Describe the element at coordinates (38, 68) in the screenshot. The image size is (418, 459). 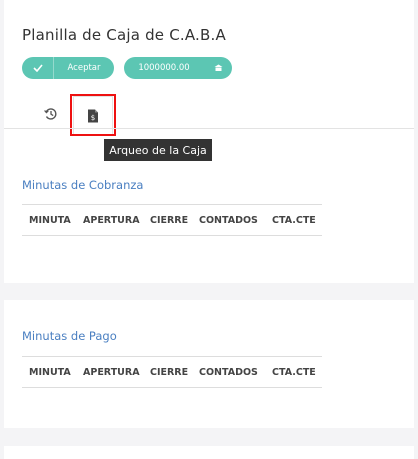
I see `check-icon` at that location.